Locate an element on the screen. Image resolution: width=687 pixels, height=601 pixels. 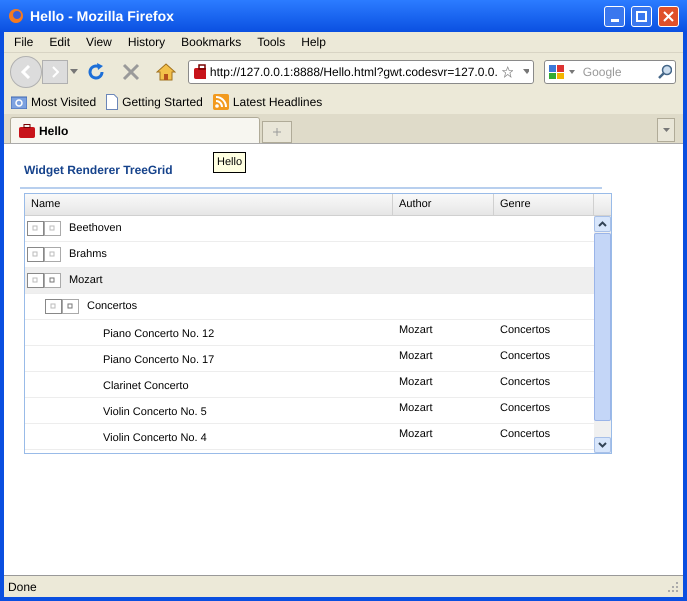
forward-button is located at coordinates (55, 72).